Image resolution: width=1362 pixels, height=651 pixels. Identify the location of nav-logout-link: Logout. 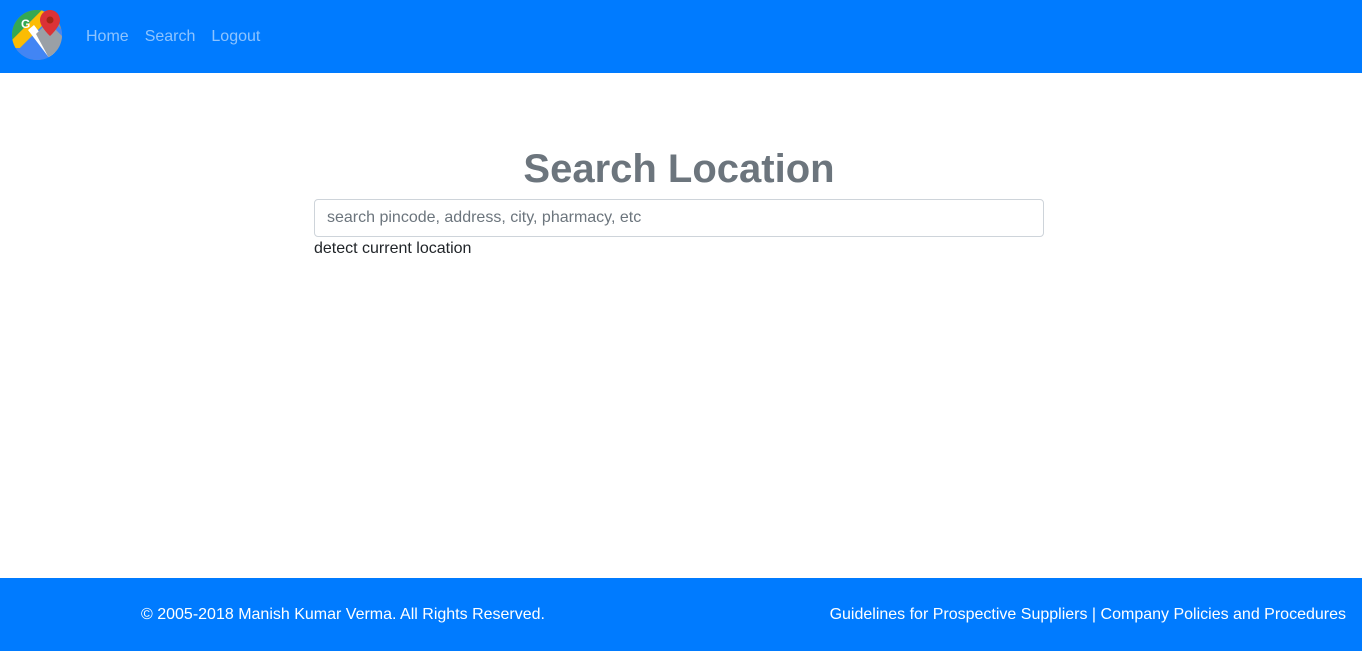
(235, 37).